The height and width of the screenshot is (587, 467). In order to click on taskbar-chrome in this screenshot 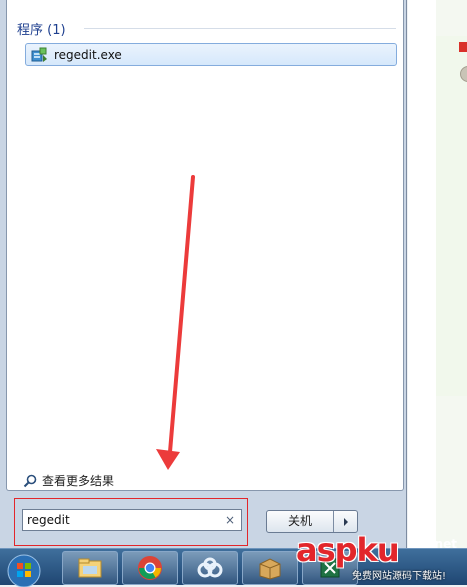, I will do `click(150, 568)`.